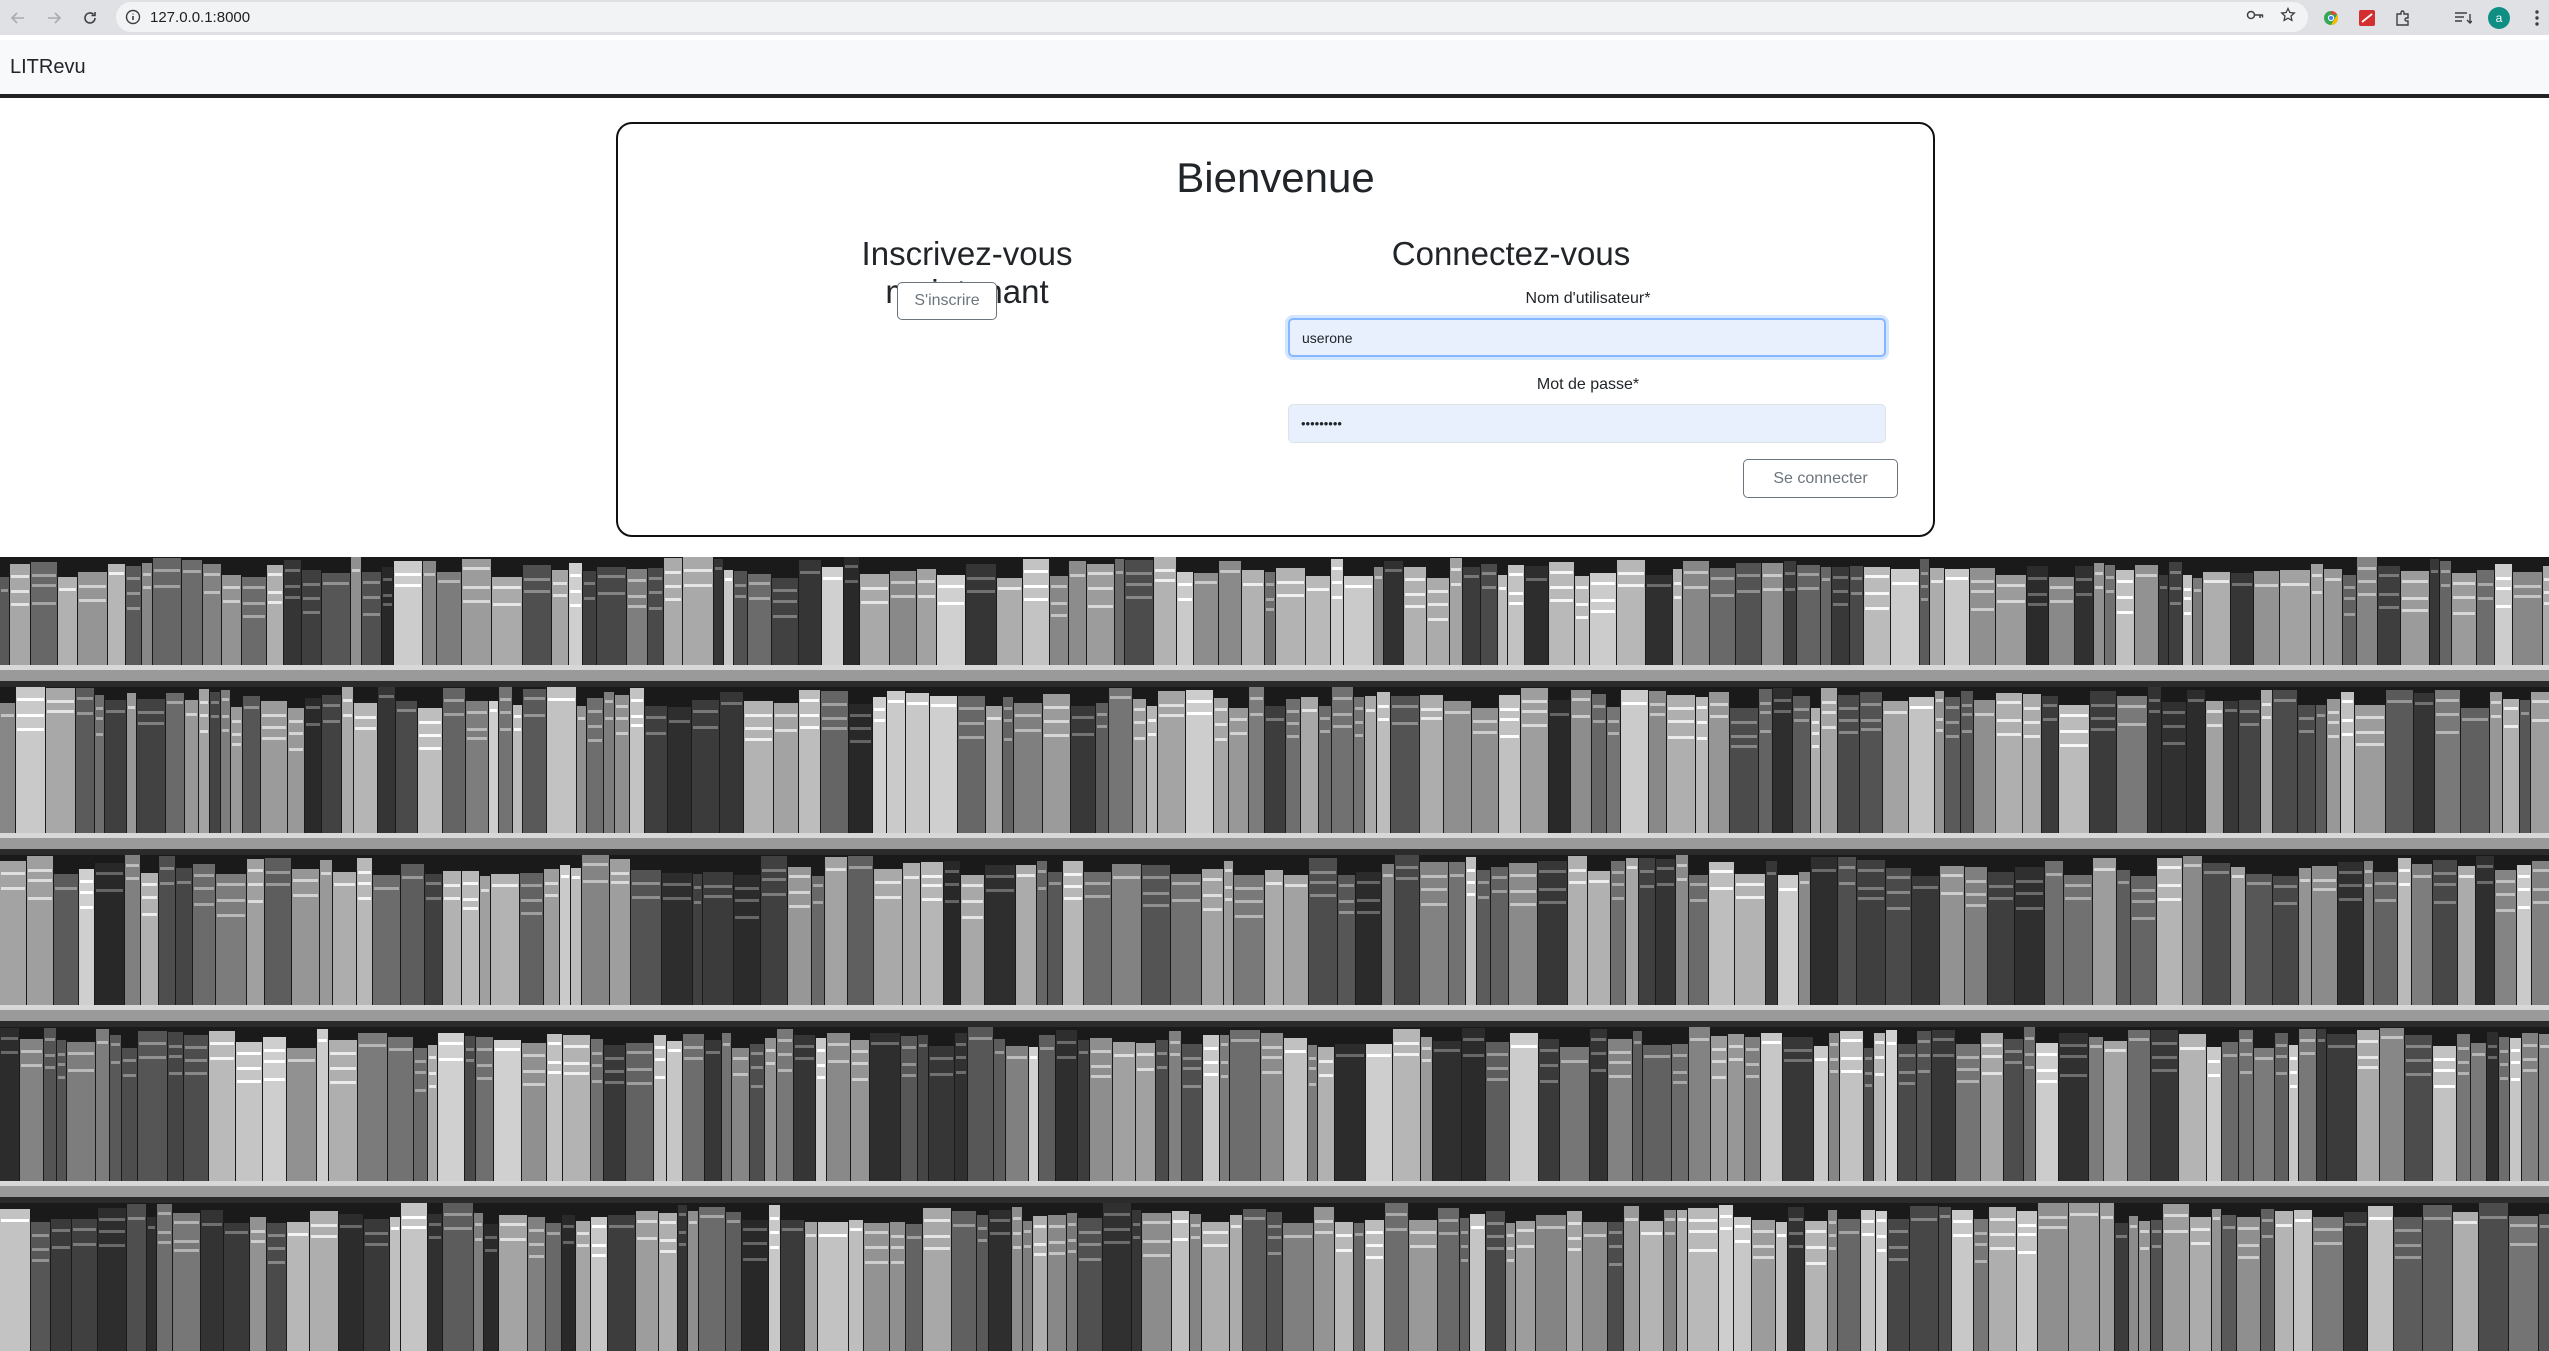 The height and width of the screenshot is (1351, 2549). What do you see at coordinates (200, 17) in the screenshot?
I see `url-text: 127.0.0.1:8000` at bounding box center [200, 17].